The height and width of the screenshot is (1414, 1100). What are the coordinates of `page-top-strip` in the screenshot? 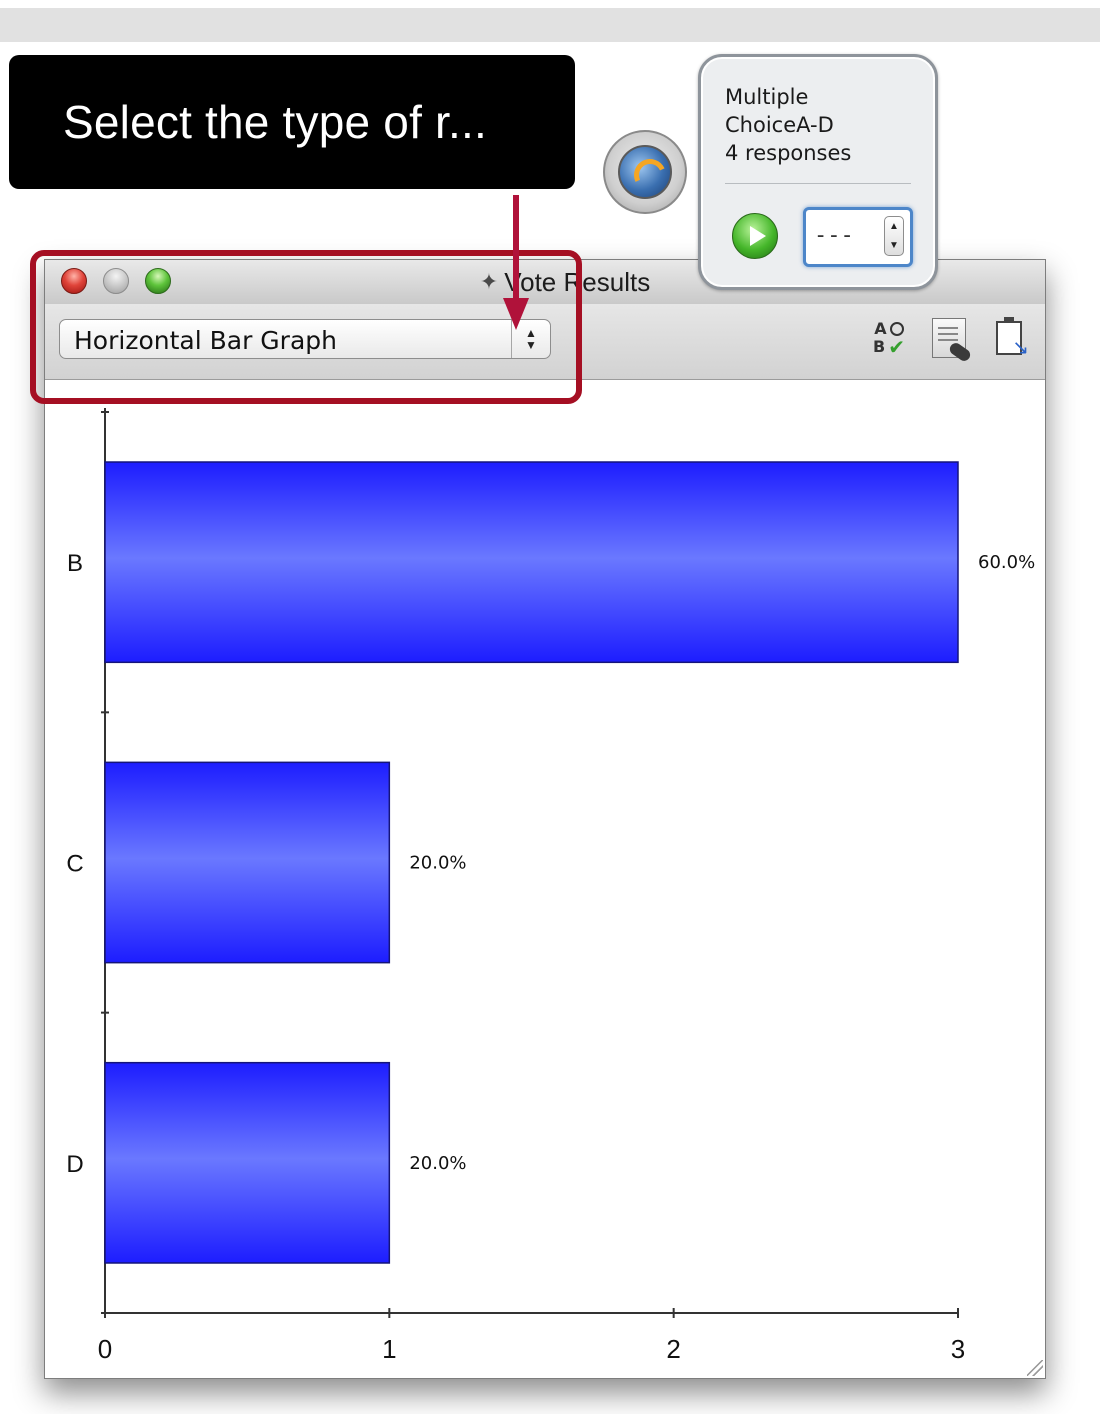 It's located at (550, 25).